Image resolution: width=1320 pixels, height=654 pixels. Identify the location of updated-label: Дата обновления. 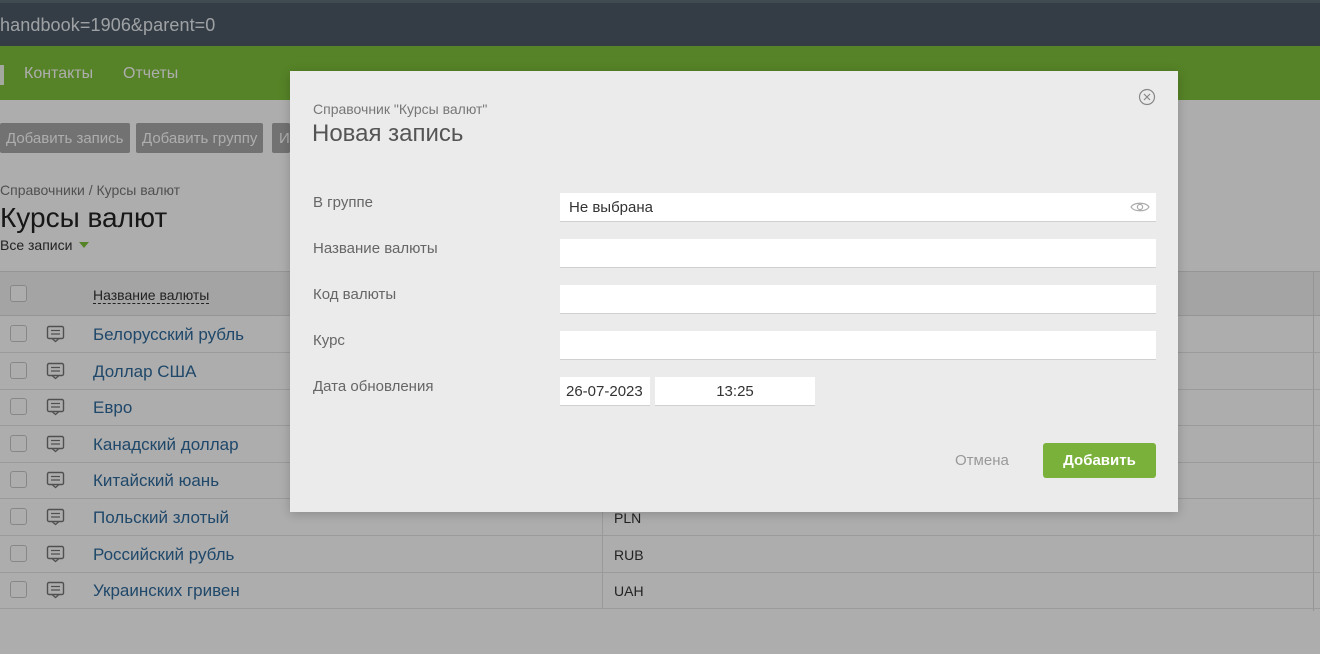
(373, 386).